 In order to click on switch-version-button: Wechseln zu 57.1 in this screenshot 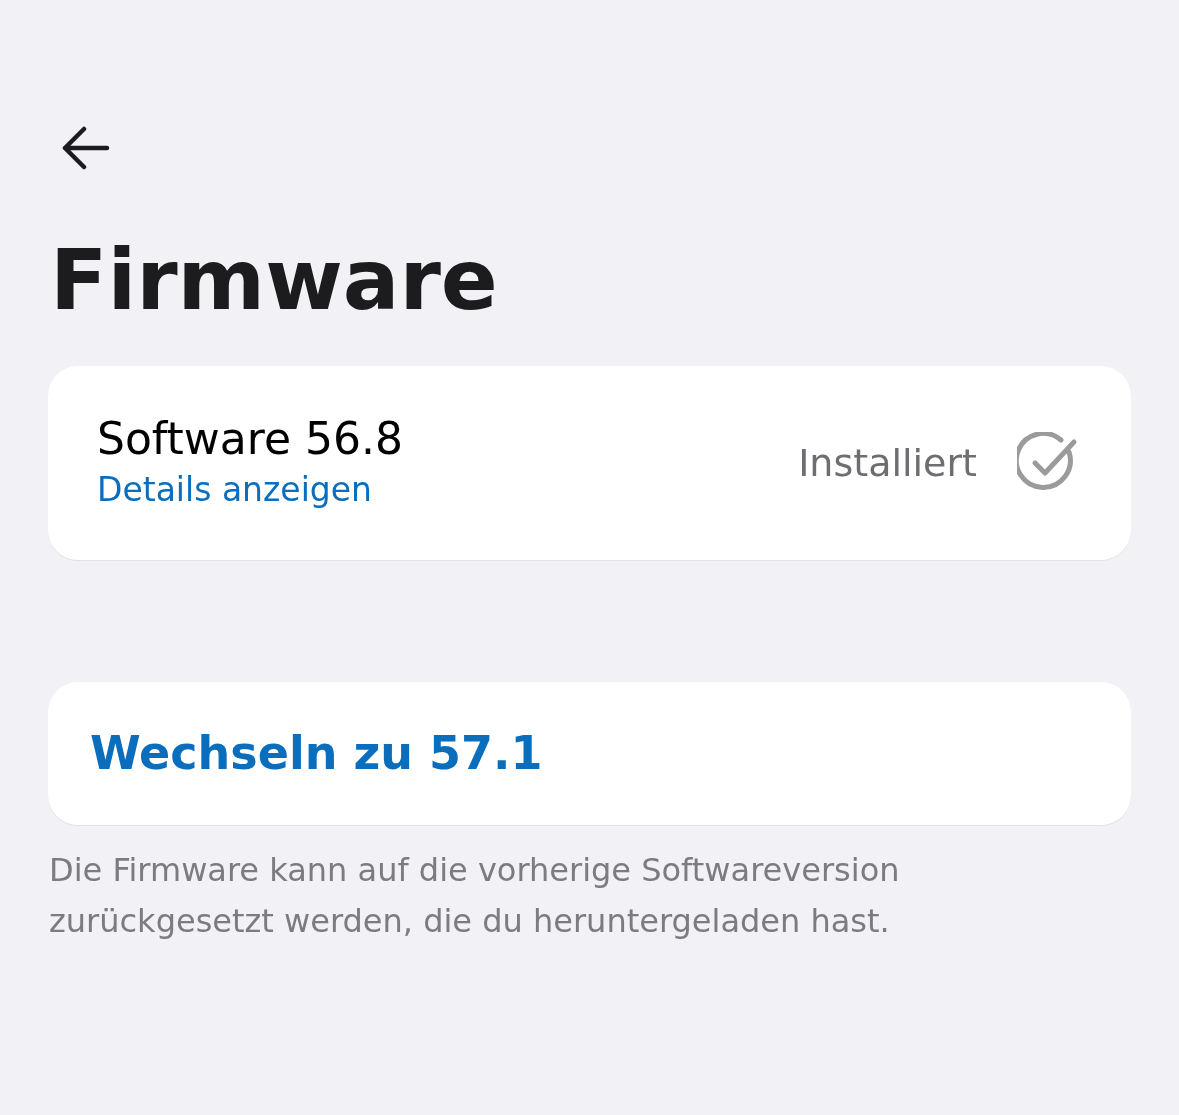, I will do `click(316, 753)`.